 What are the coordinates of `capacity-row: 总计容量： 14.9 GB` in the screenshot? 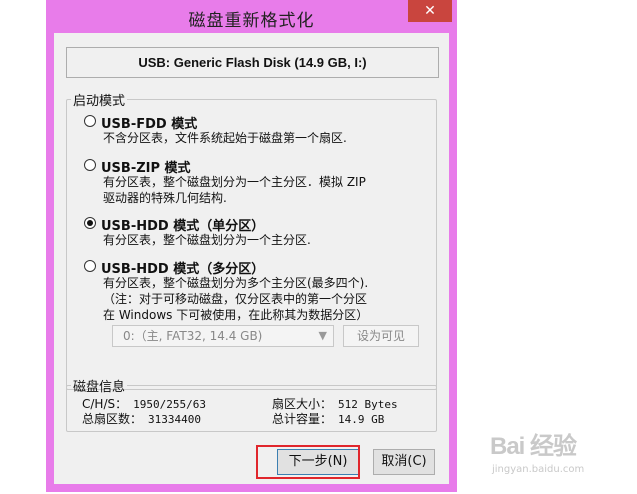 It's located at (328, 418).